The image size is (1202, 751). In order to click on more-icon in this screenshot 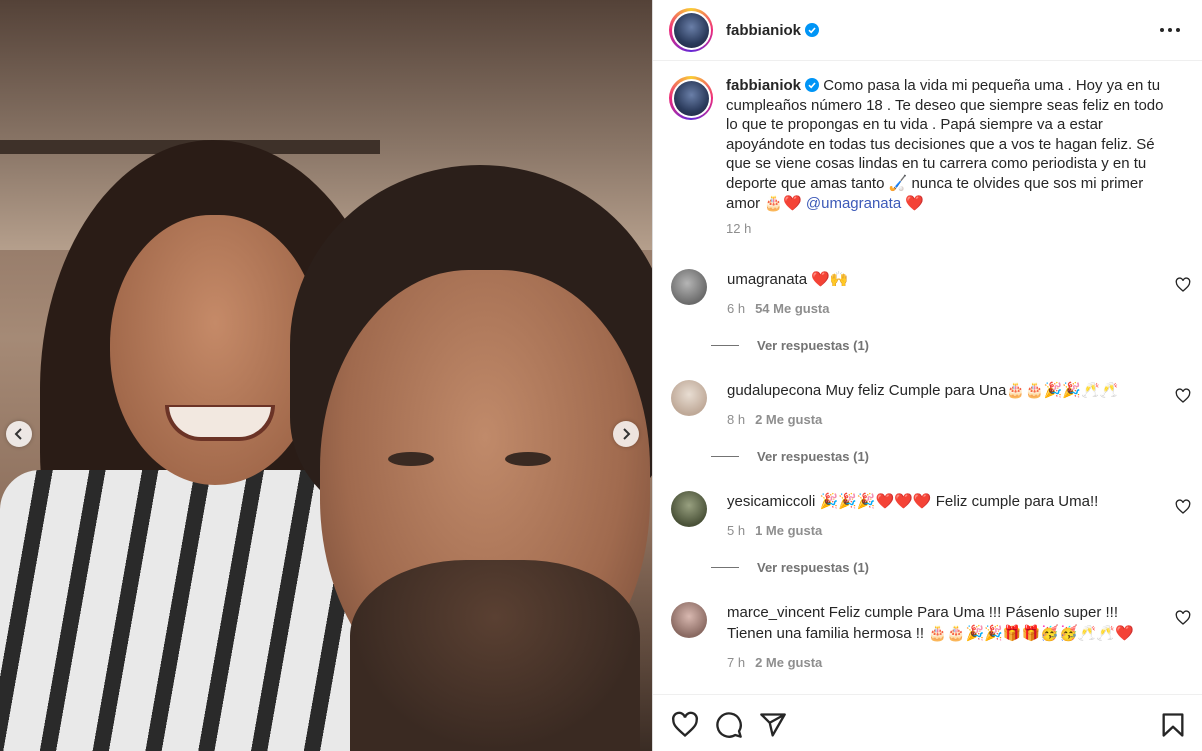, I will do `click(1170, 30)`.